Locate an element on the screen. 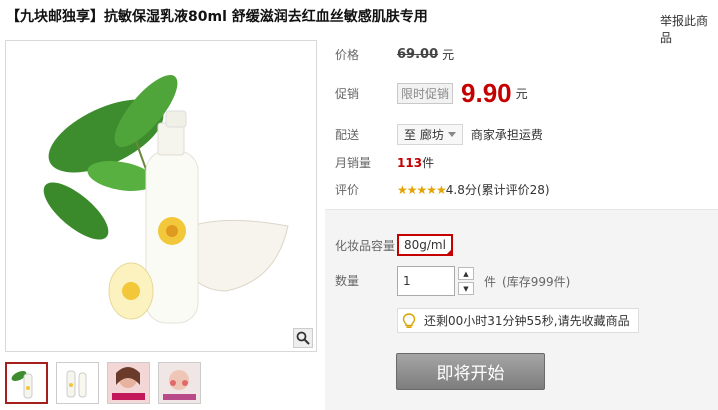 This screenshot has width=718, height=410. zoom-icon is located at coordinates (303, 338).